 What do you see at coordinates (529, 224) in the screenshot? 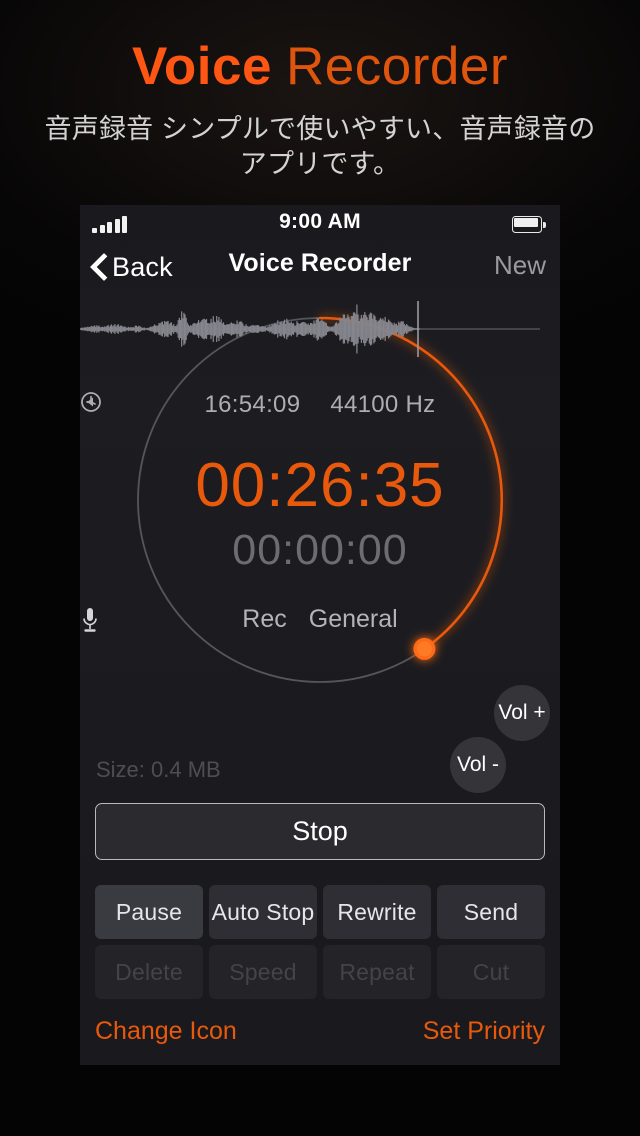
I see `battery-icon` at bounding box center [529, 224].